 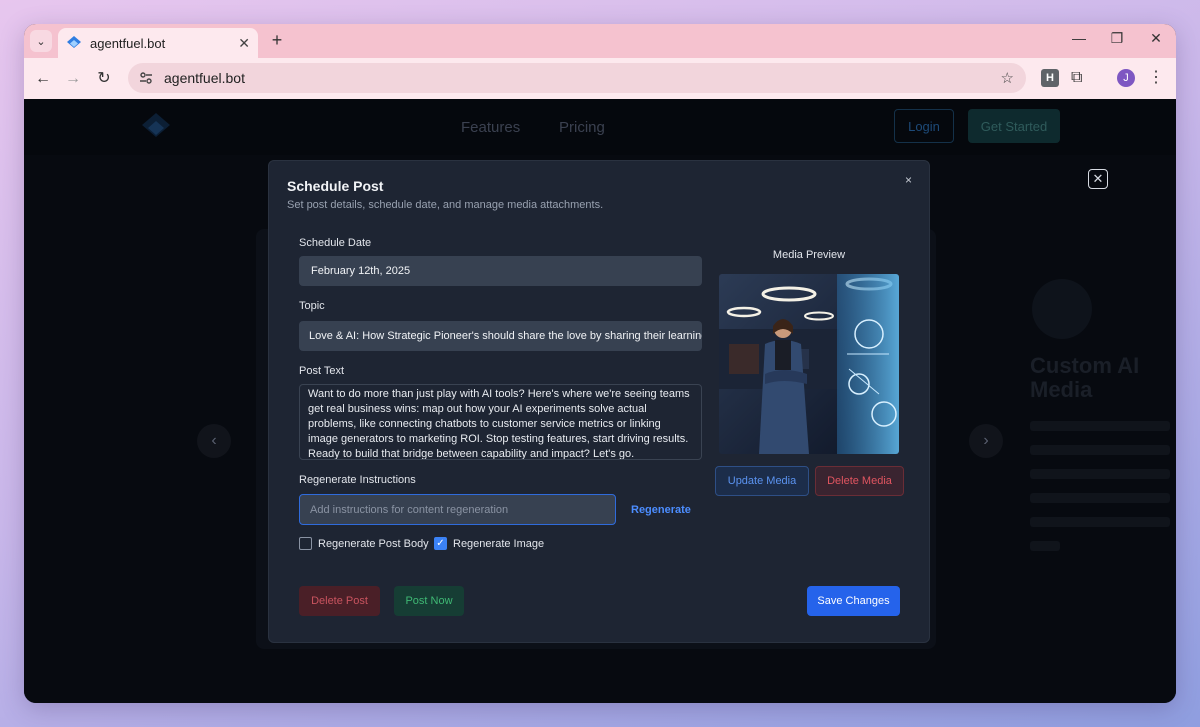 I want to click on regenerate-post-body-option: Regenerate Post Body, so click(x=364, y=543).